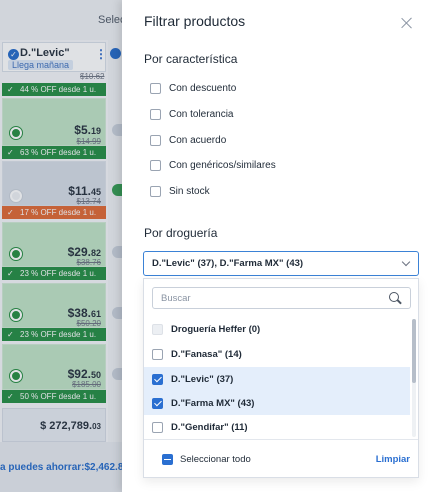  What do you see at coordinates (213, 403) in the screenshot?
I see `option-label: D."Farma MX" (43)` at bounding box center [213, 403].